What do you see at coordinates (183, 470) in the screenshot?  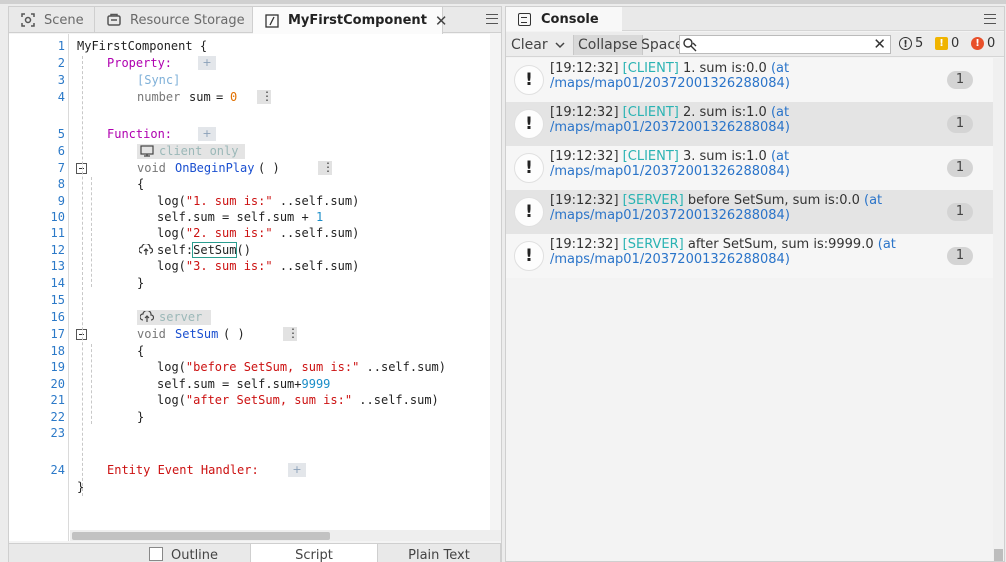 I see `entity-event-handler-label: Entity Event Handler:` at bounding box center [183, 470].